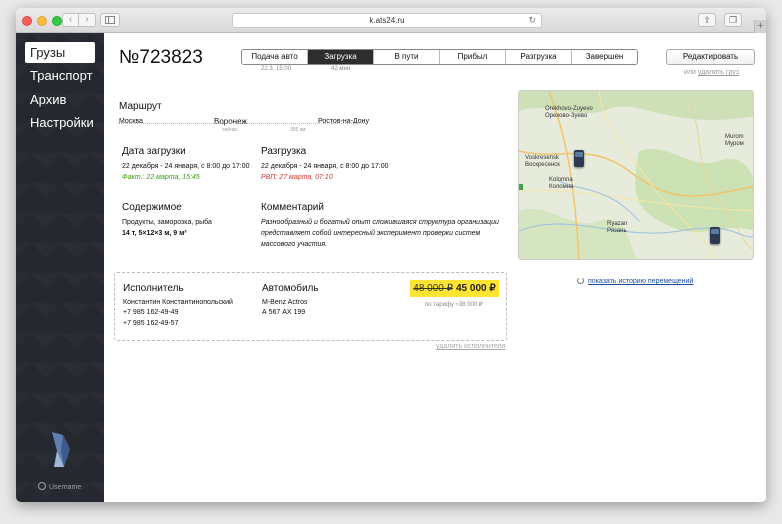 Image resolution: width=782 pixels, height=524 pixels. I want to click on map-label-ryazan-ru: Рязань, so click(617, 231).